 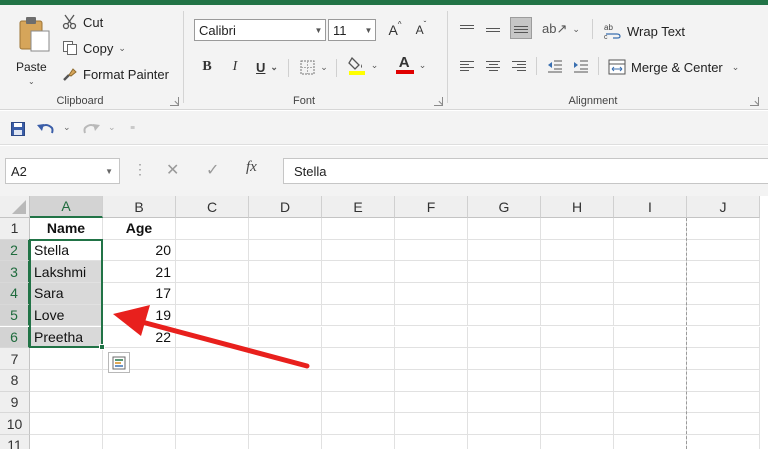 I want to click on decrease-font-size-button: Aˇ, so click(x=421, y=30).